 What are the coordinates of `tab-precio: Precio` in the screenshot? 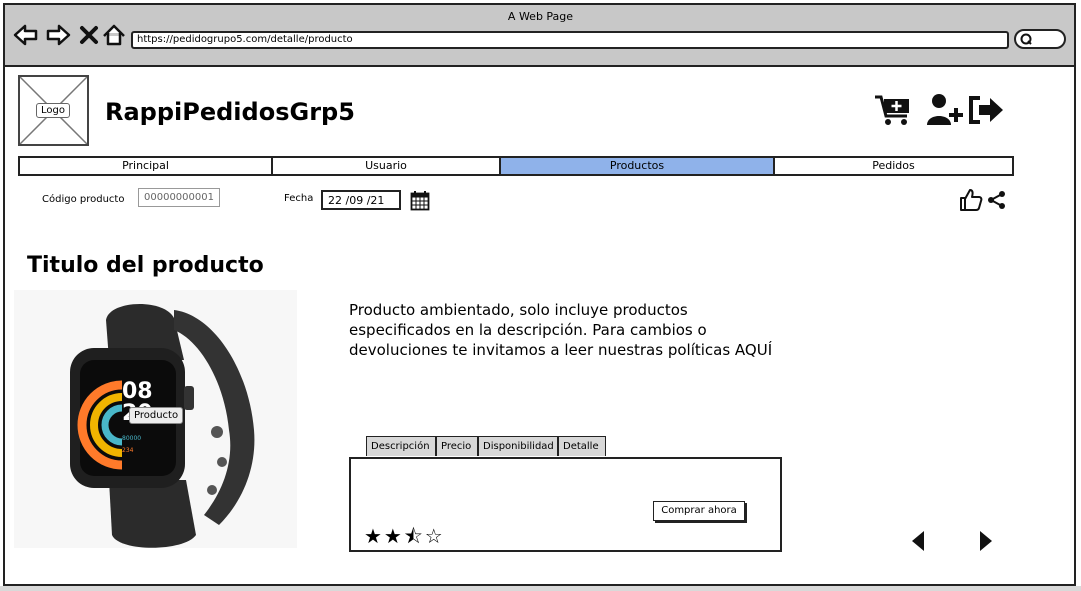 It's located at (457, 446).